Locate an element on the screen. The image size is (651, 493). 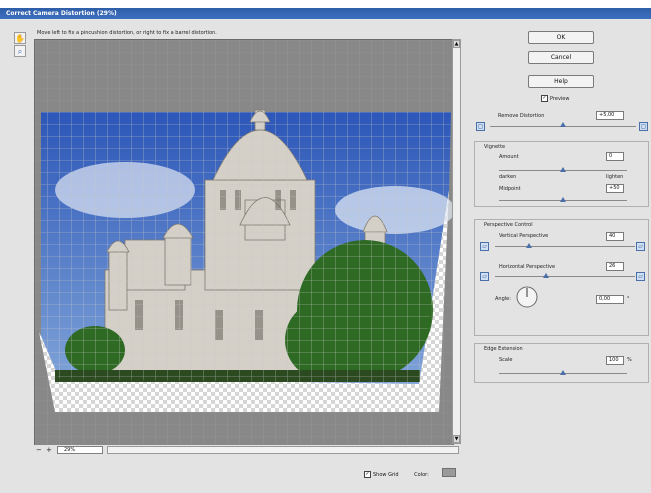
horizontal-perspective-label: Horizontal Perspective is located at coordinates (527, 267).